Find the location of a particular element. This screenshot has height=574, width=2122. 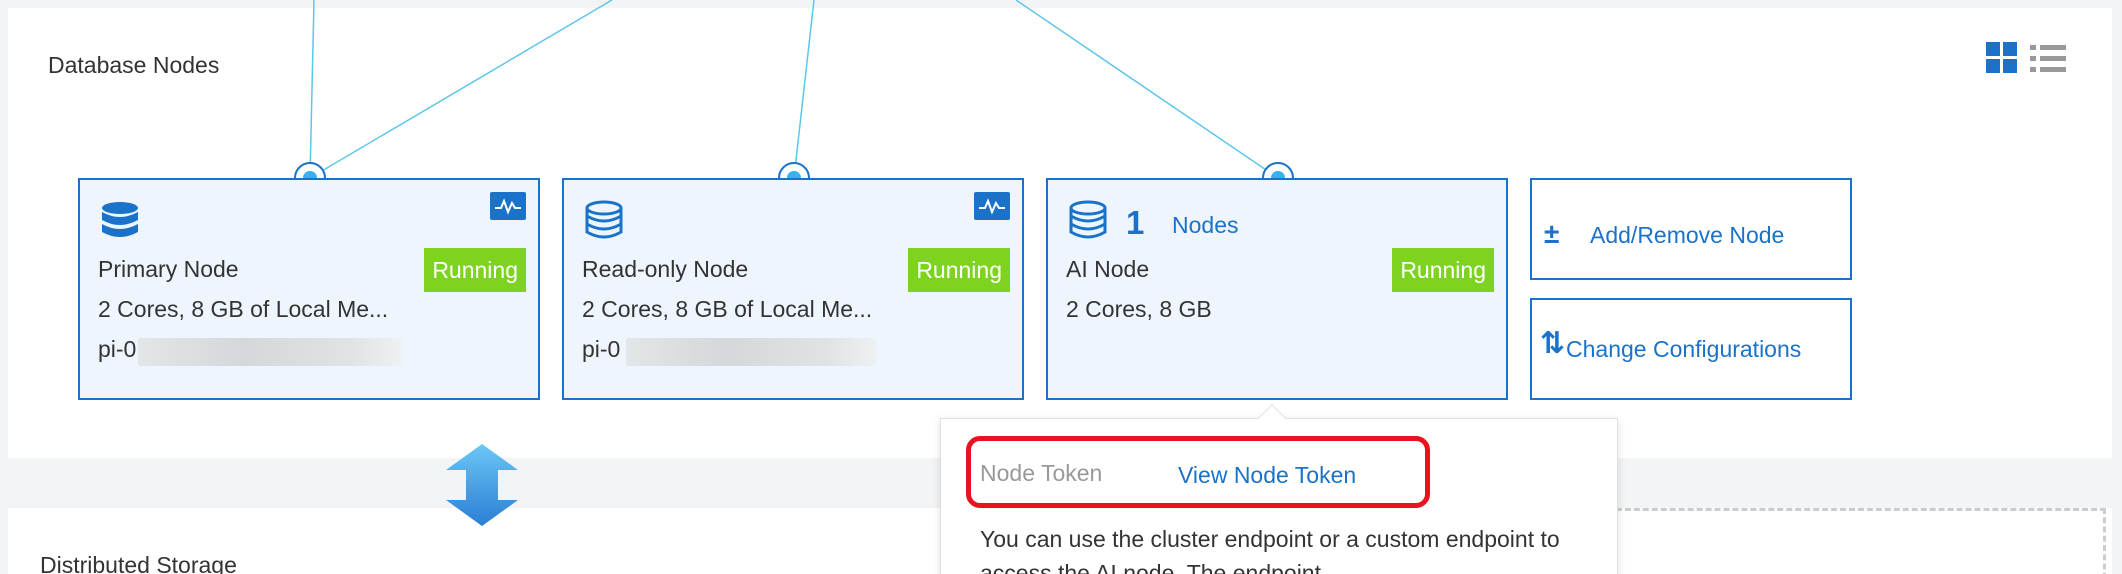

ai-node-count: 1 is located at coordinates (1135, 222).